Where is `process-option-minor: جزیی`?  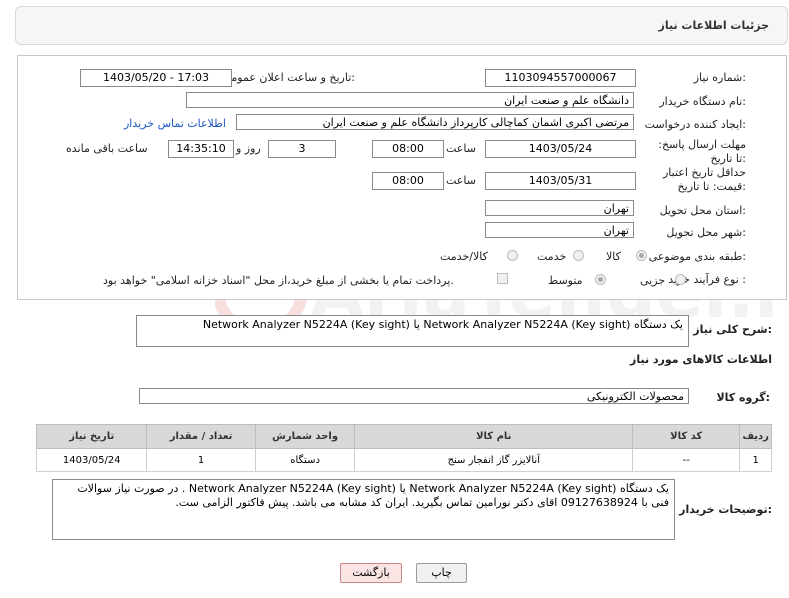 process-option-minor: جزیی is located at coordinates (653, 280).